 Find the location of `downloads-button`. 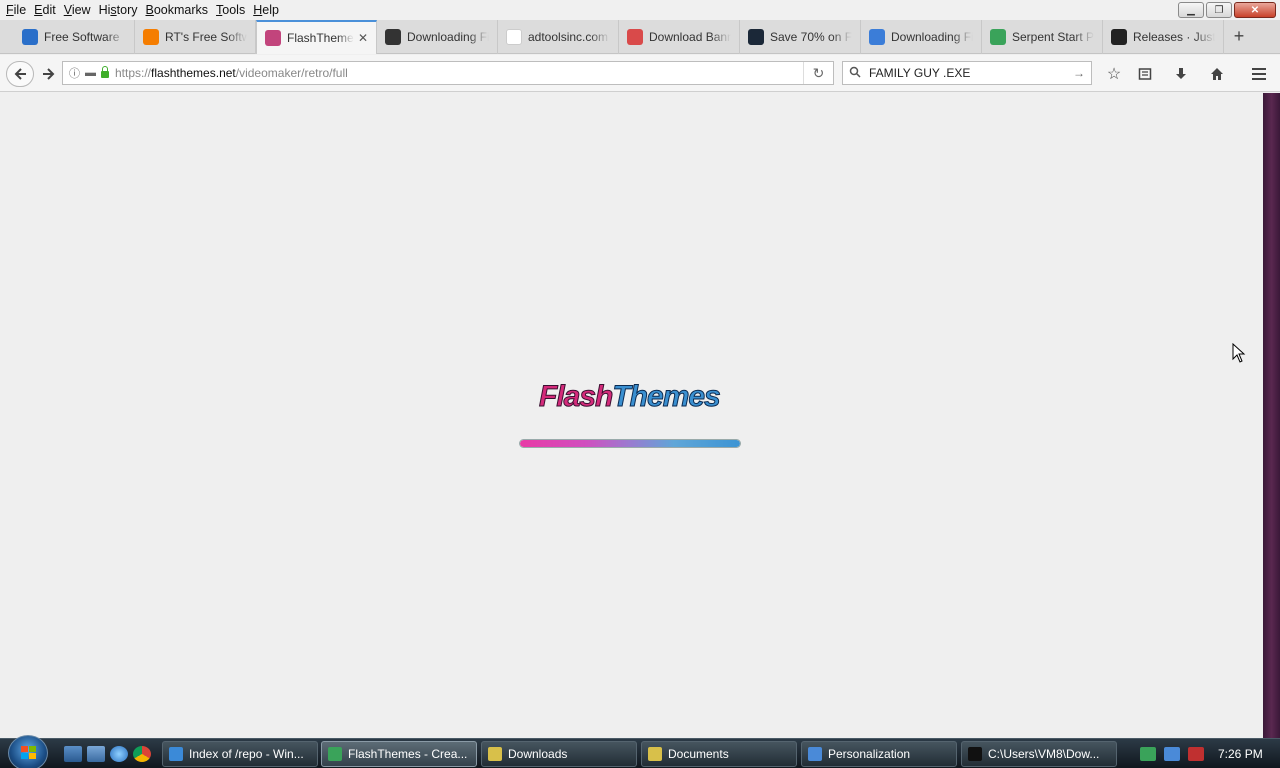

downloads-button is located at coordinates (1181, 74).